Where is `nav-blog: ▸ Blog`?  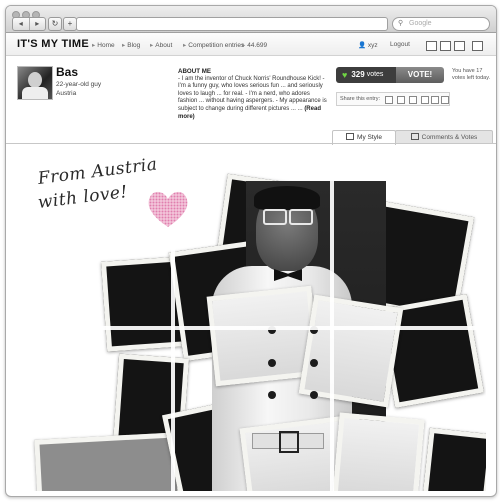 nav-blog: ▸ Blog is located at coordinates (131, 45).